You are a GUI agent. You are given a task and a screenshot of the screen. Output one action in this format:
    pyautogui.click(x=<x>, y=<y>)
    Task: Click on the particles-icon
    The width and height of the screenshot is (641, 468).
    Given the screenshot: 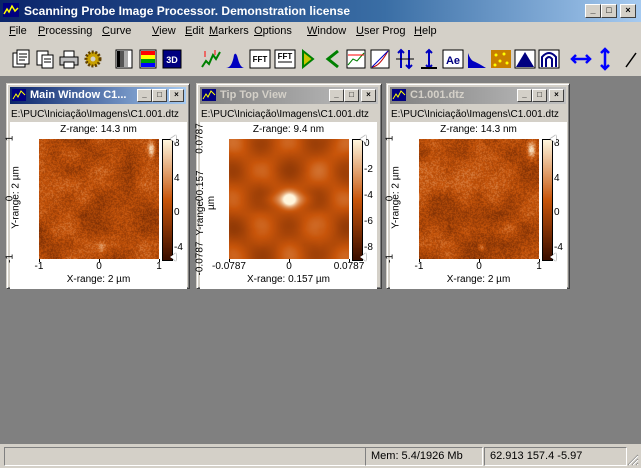 What is the action you would take?
    pyautogui.click(x=501, y=59)
    